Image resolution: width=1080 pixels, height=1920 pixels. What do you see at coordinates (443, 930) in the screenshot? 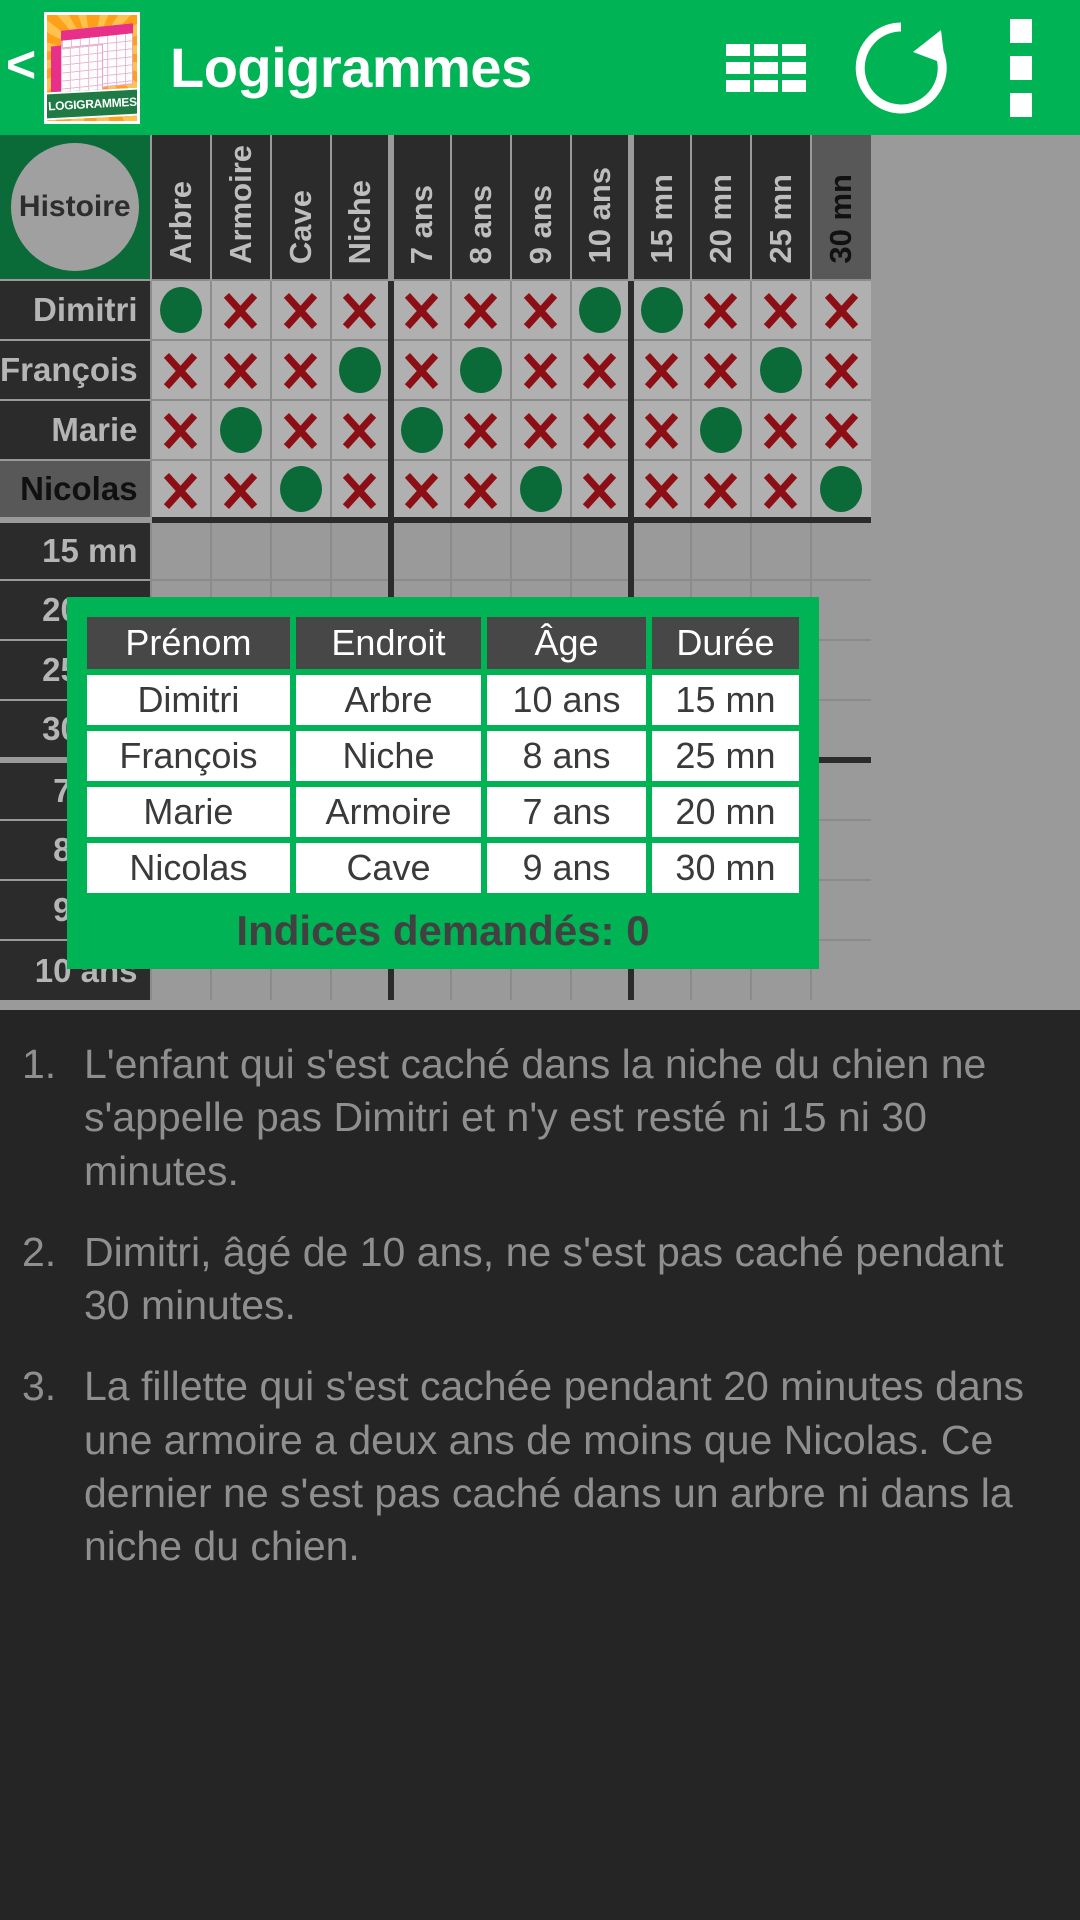
I see `hints-requested-label: Indices demandés: 0` at bounding box center [443, 930].